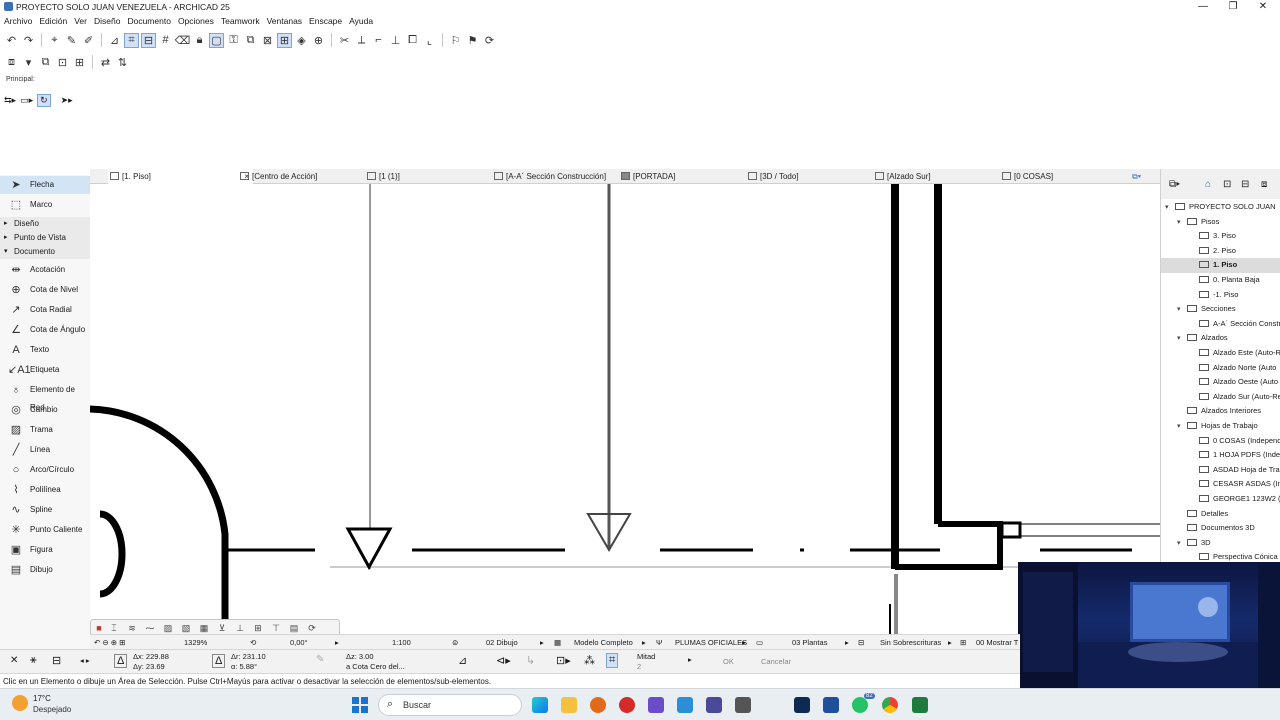 This screenshot has width=1280, height=720. I want to click on layout-book-icon: ⊡, so click(1227, 184).